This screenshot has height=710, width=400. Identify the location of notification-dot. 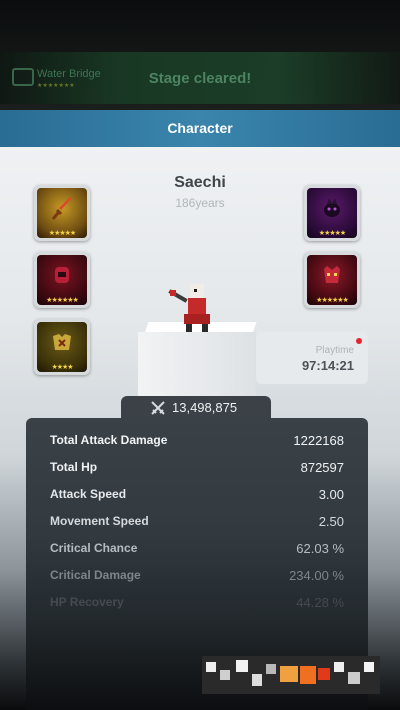
(359, 341).